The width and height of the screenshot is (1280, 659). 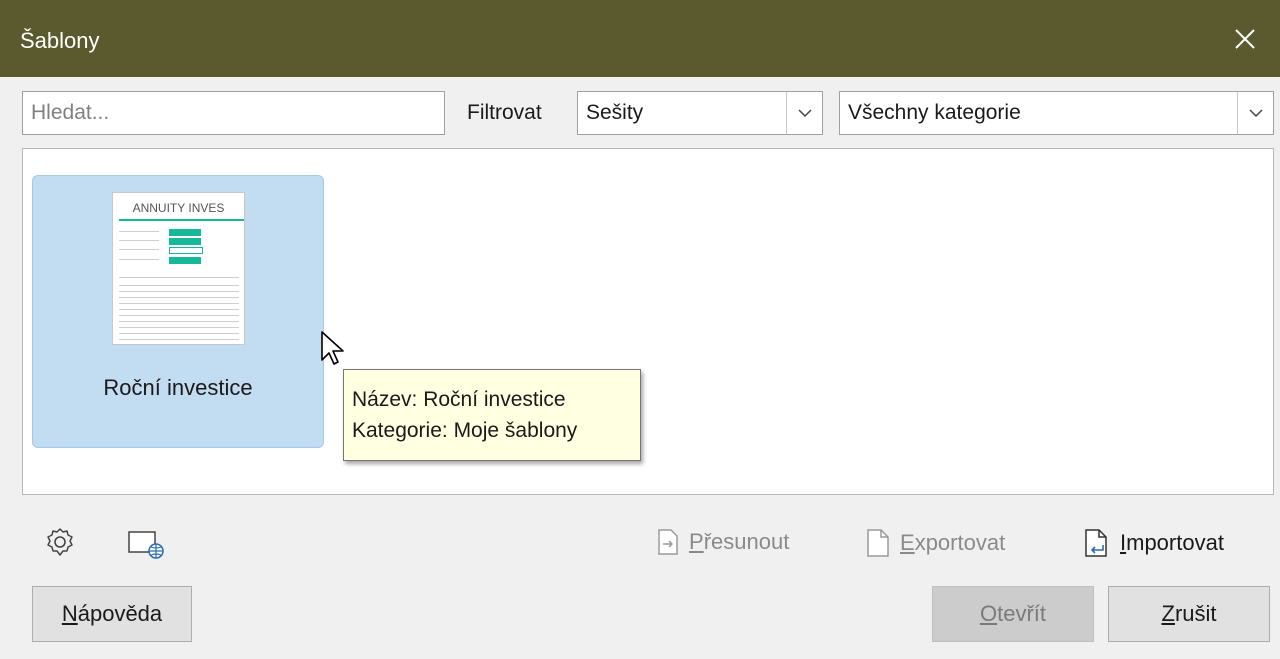 What do you see at coordinates (700, 113) in the screenshot?
I see `document-type-select: Sešity` at bounding box center [700, 113].